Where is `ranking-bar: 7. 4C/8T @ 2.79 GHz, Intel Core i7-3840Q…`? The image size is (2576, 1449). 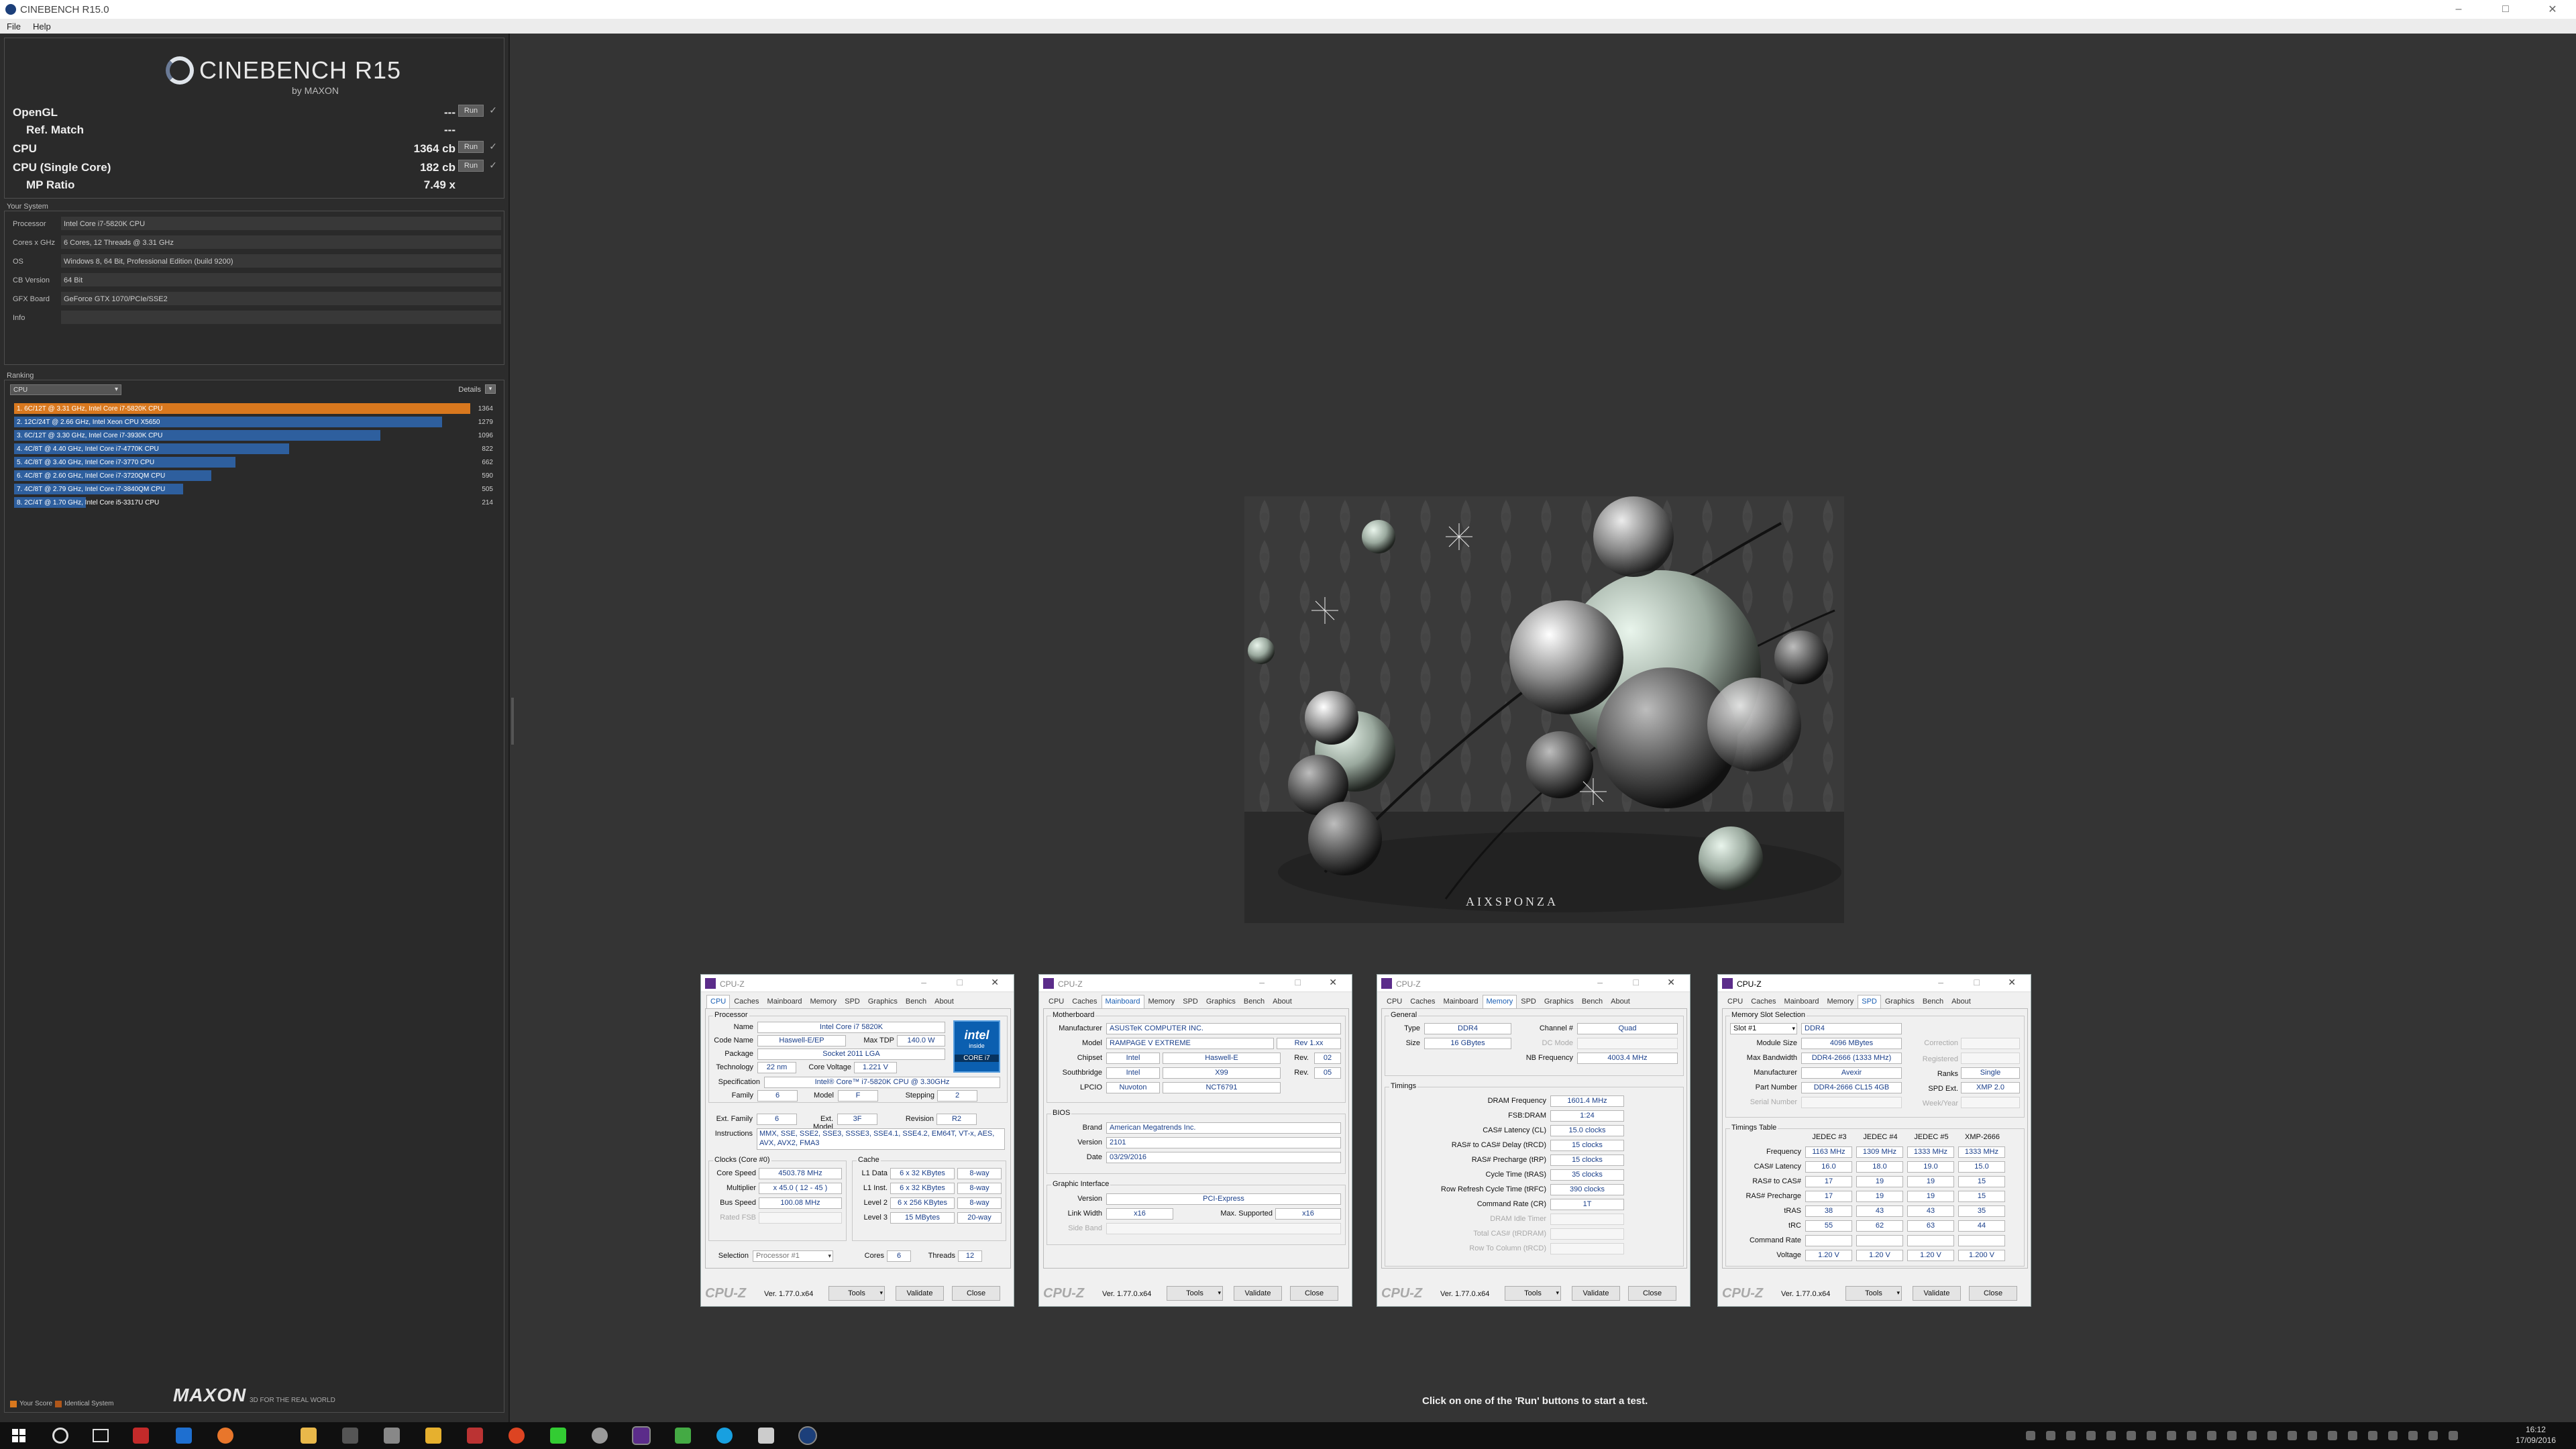 ranking-bar: 7. 4C/8T @ 2.79 GHz, Intel Core i7-3840Q… is located at coordinates (98, 489).